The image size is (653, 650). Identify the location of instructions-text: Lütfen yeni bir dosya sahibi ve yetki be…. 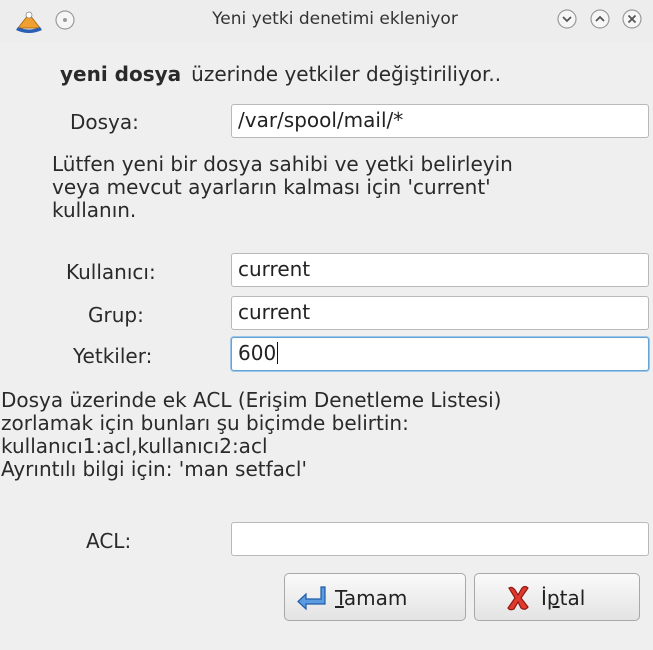
(282, 187).